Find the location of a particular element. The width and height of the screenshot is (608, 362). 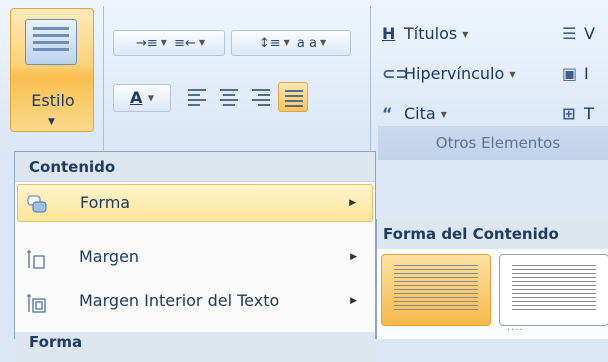

indent-decrease-icon: ≡← is located at coordinates (185, 44).